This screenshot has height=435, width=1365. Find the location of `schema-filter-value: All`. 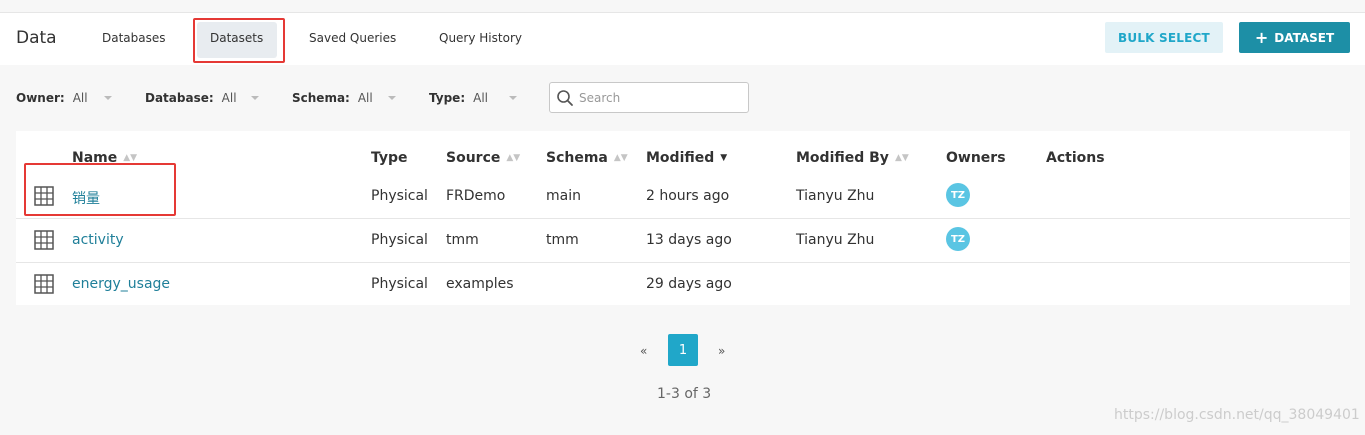

schema-filter-value: All is located at coordinates (365, 98).